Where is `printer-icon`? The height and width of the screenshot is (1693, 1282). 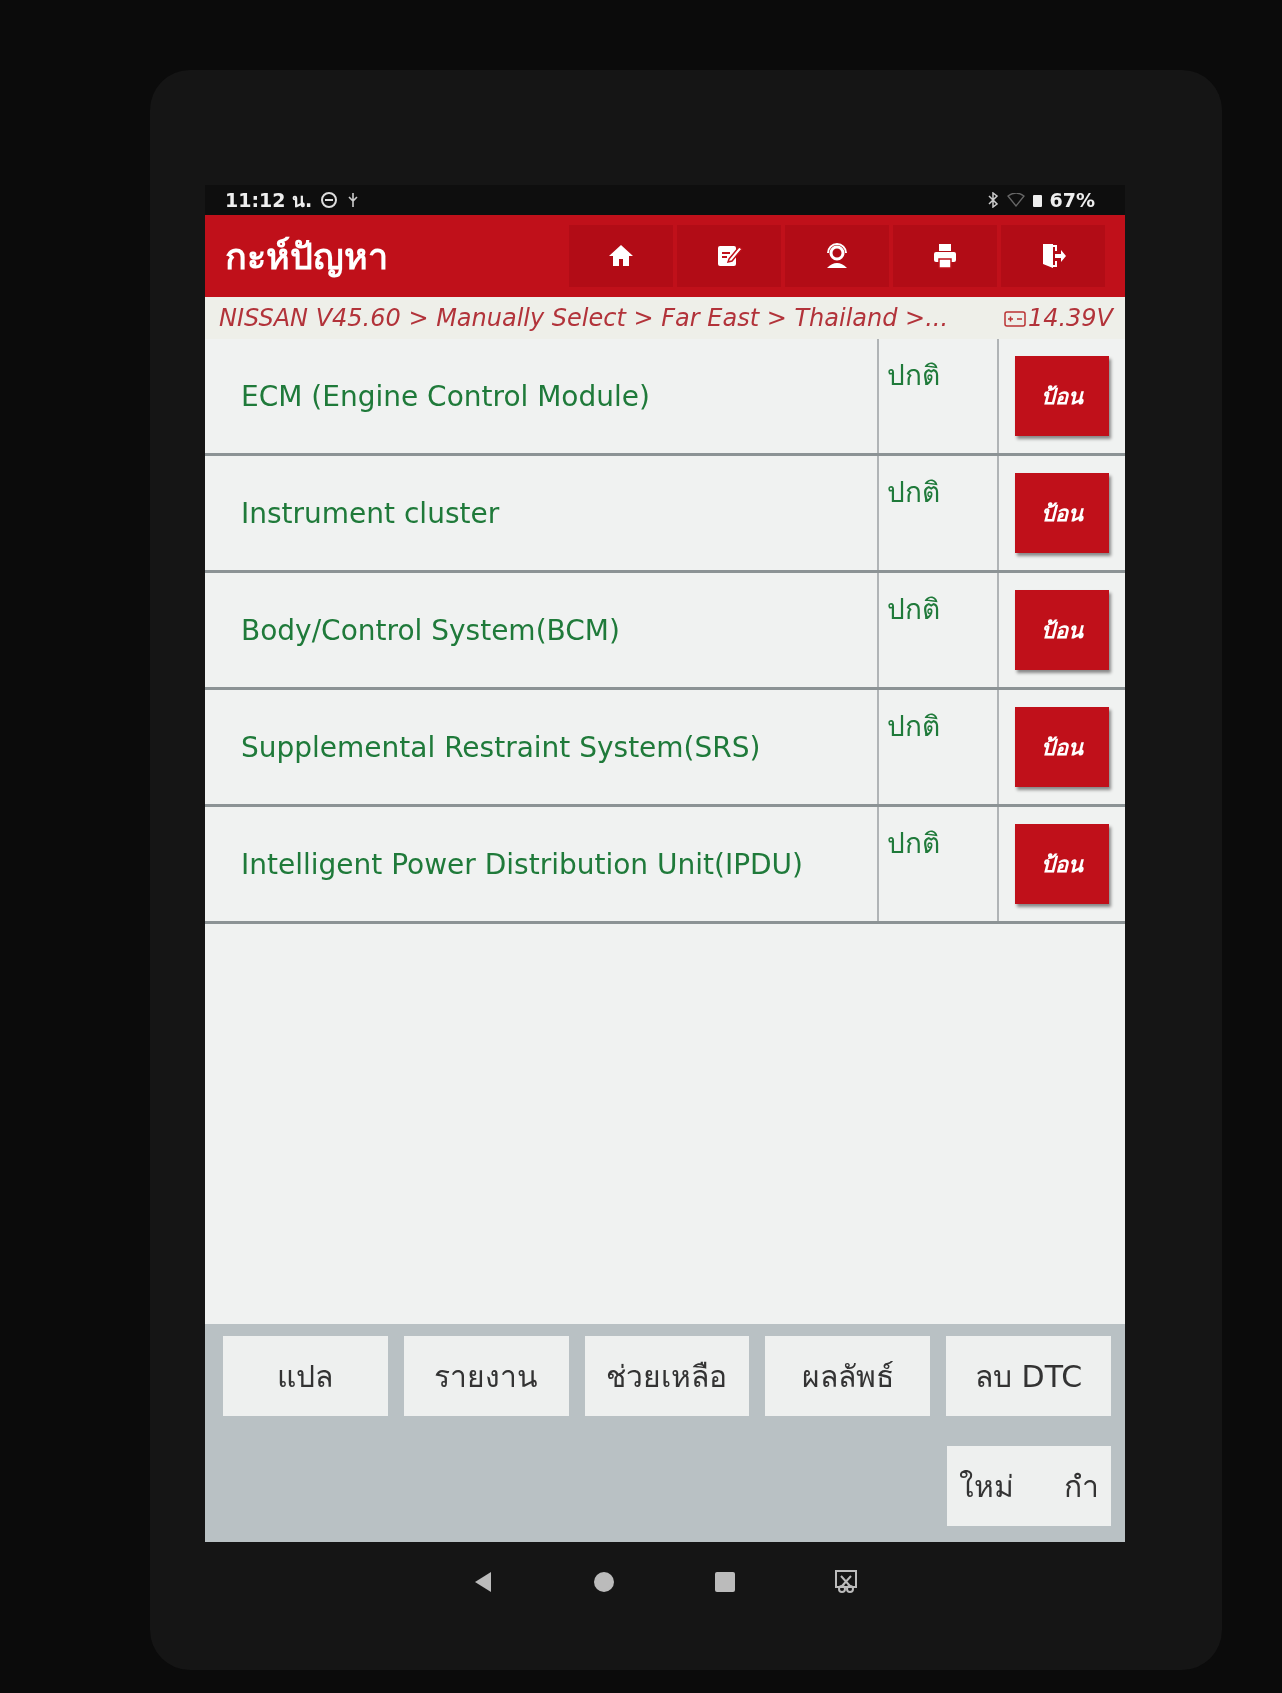
printer-icon is located at coordinates (945, 256).